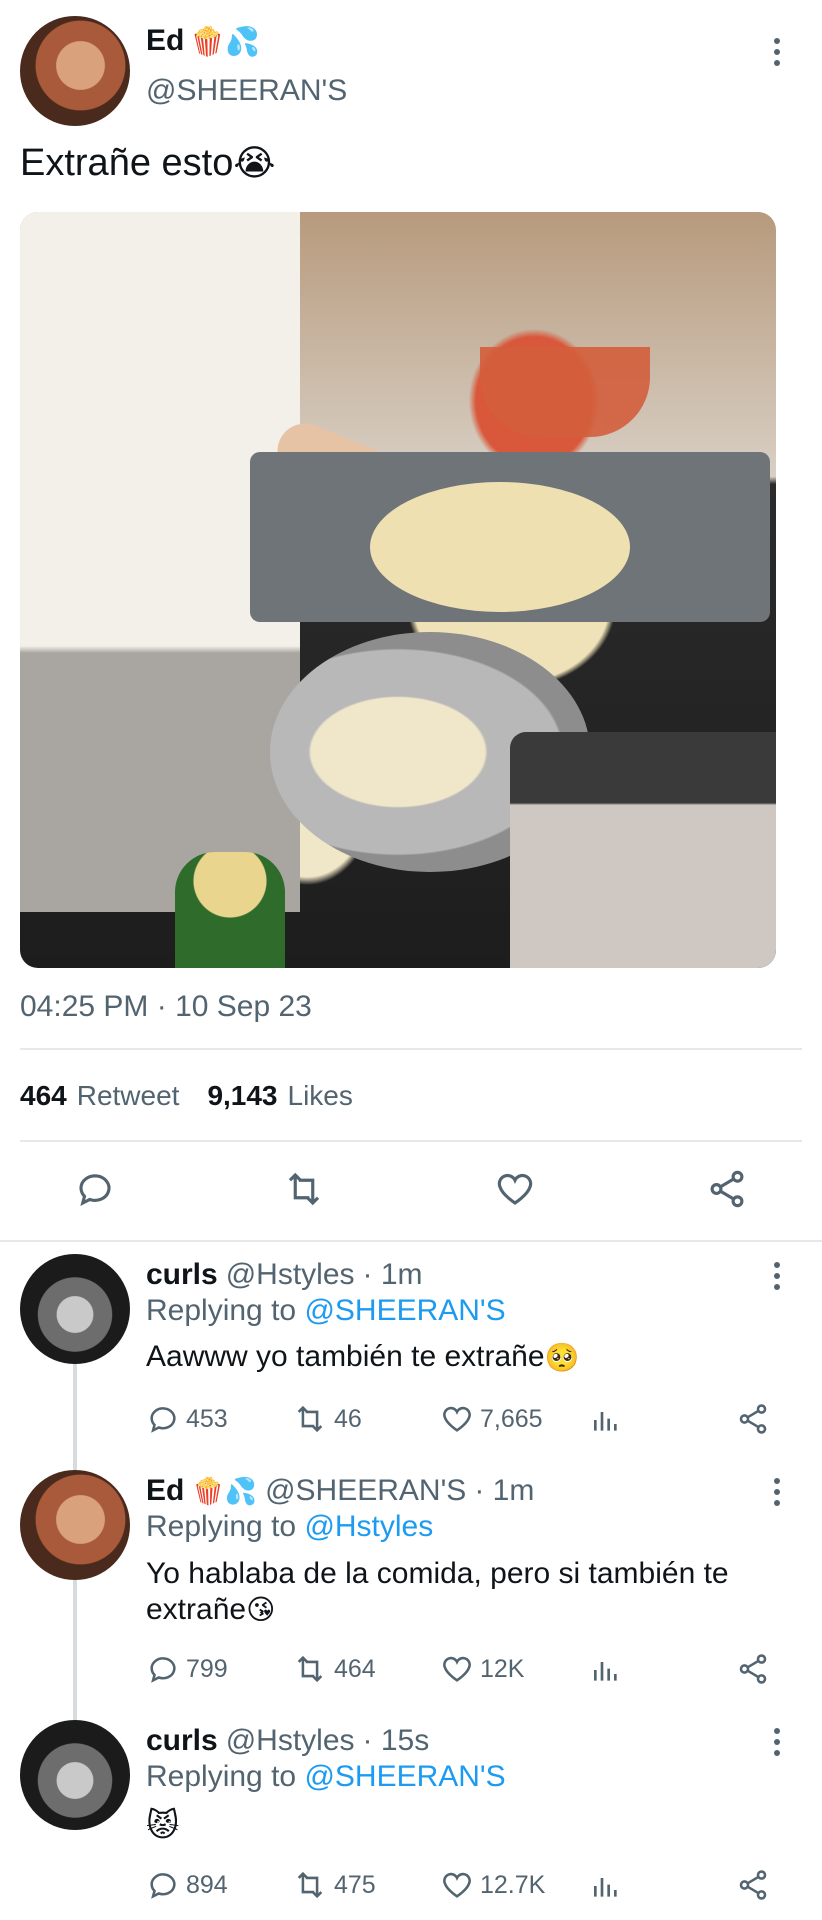 The height and width of the screenshot is (1920, 822). What do you see at coordinates (562, 1357) in the screenshot?
I see `reply-text-emoji: 🥺` at bounding box center [562, 1357].